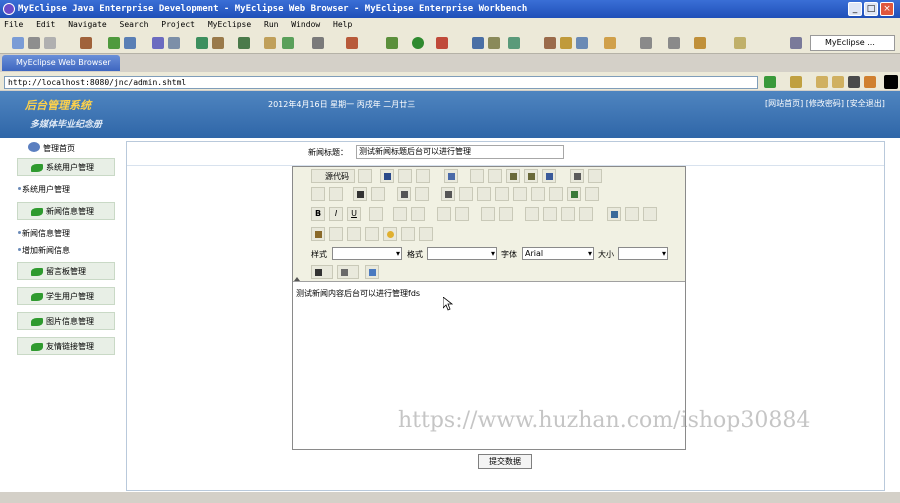 The height and width of the screenshot is (503, 900). What do you see at coordinates (271, 24) in the screenshot?
I see `menu-run: Run` at bounding box center [271, 24].